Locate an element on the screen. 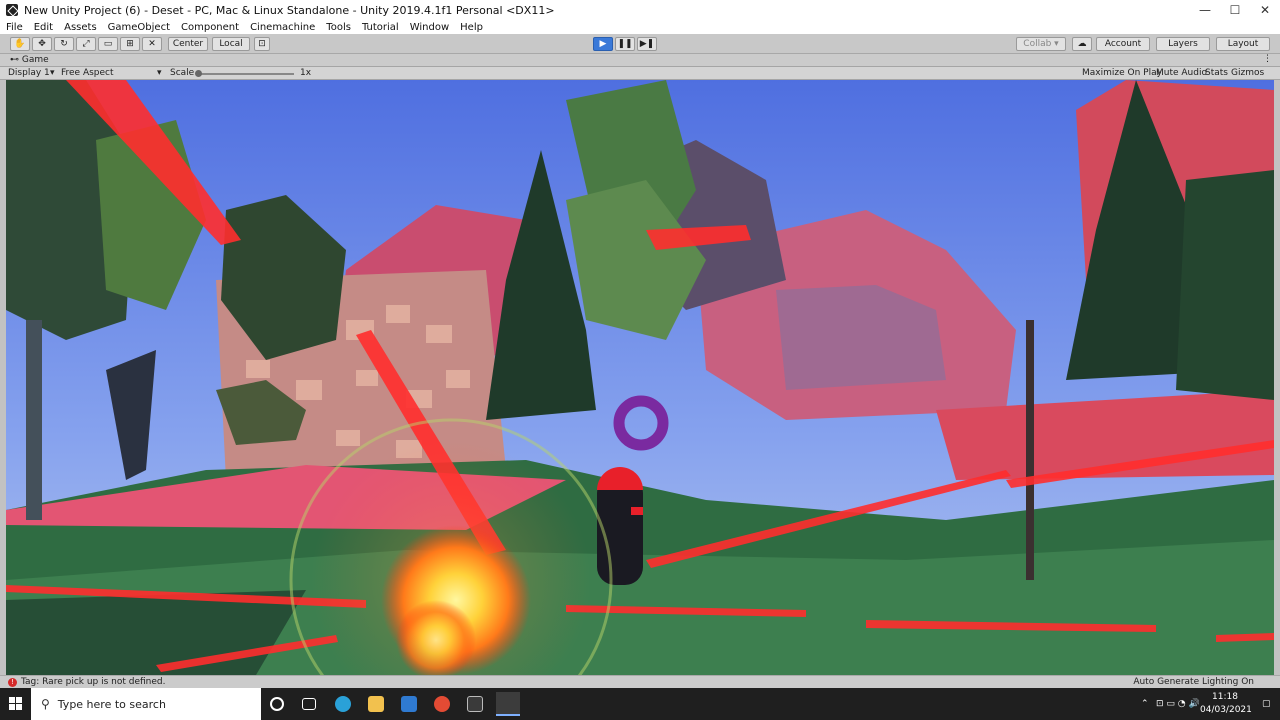 The height and width of the screenshot is (720, 1280). error-icon: ! is located at coordinates (12, 682).